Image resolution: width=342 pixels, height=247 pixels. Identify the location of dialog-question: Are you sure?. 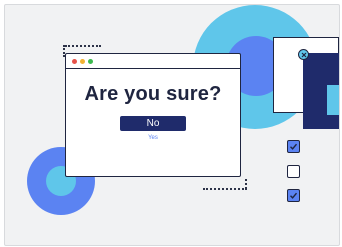
(153, 94).